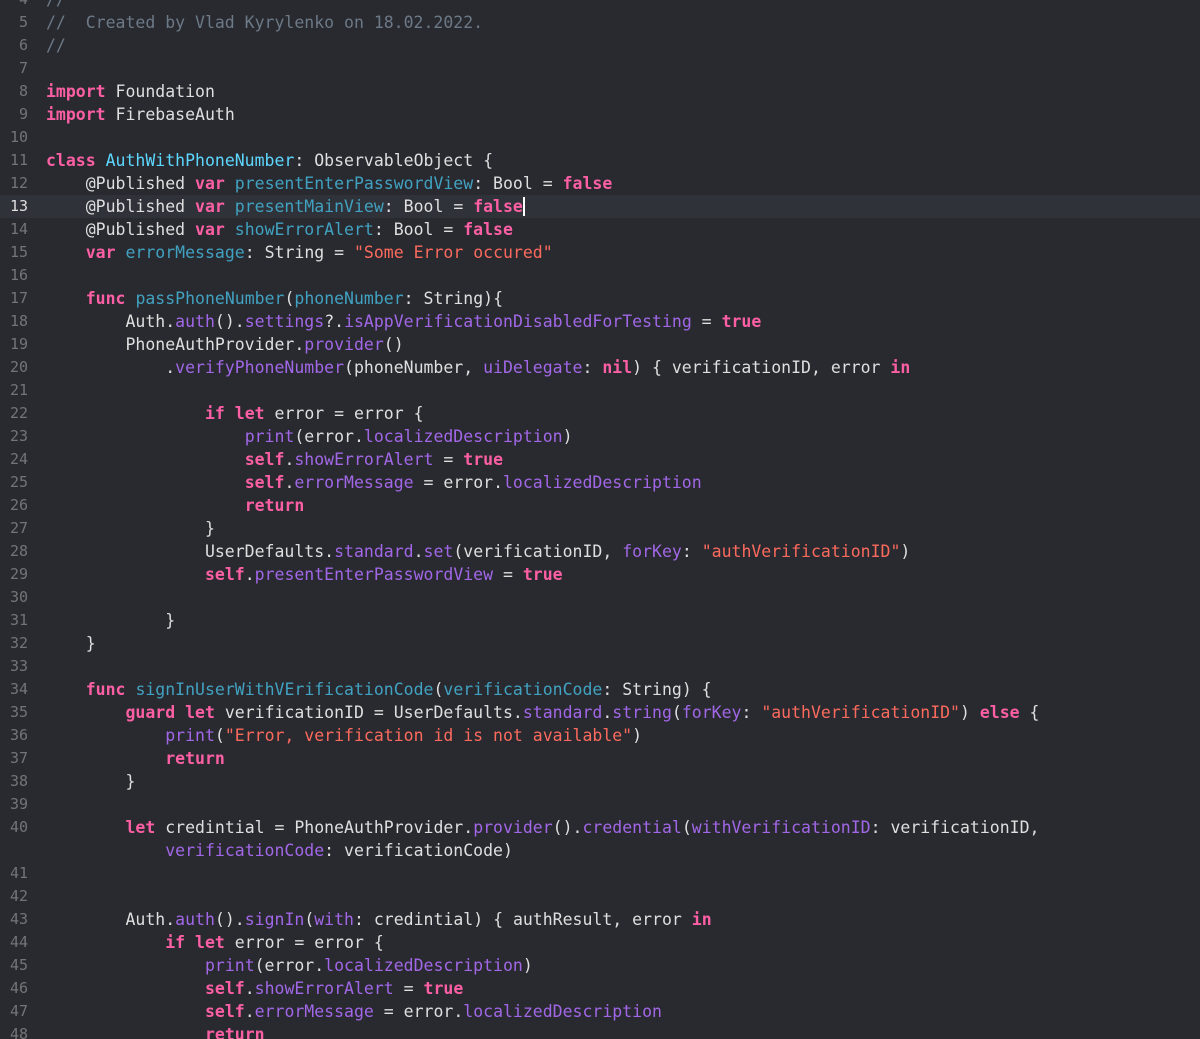  I want to click on code-token: Foundation, so click(160, 91).